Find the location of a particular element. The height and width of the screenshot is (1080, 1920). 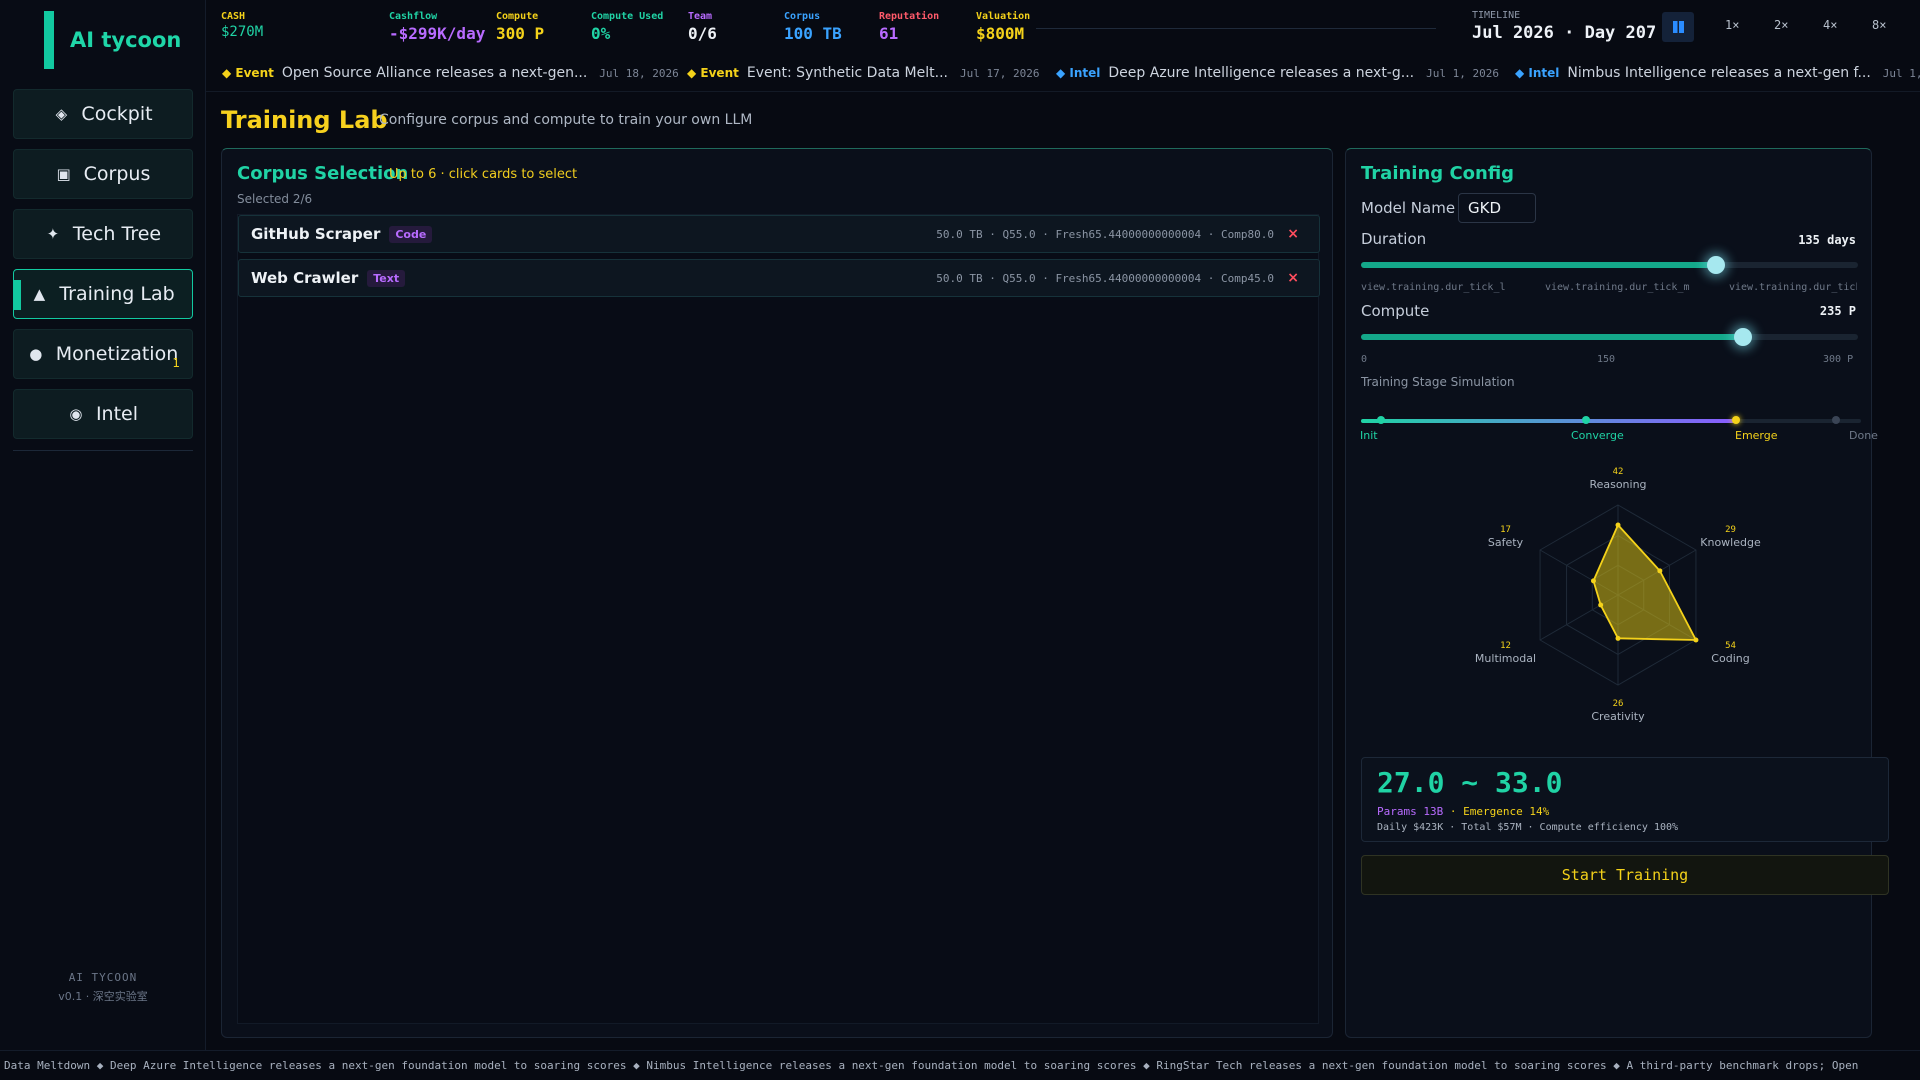

radar-point-creativity is located at coordinates (1618, 638).